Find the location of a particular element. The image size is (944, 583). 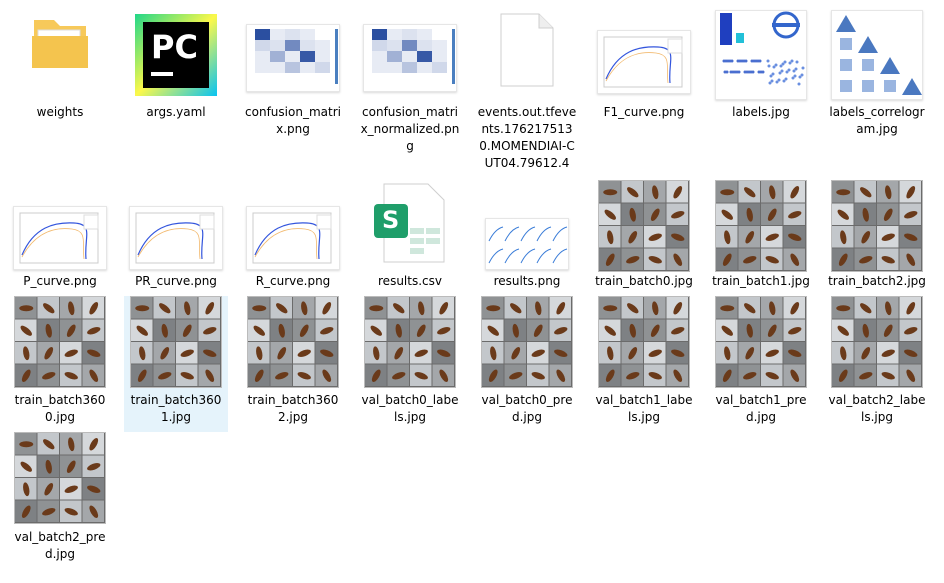

file-item: val_batch1_pred.jpg is located at coordinates (761, 364).